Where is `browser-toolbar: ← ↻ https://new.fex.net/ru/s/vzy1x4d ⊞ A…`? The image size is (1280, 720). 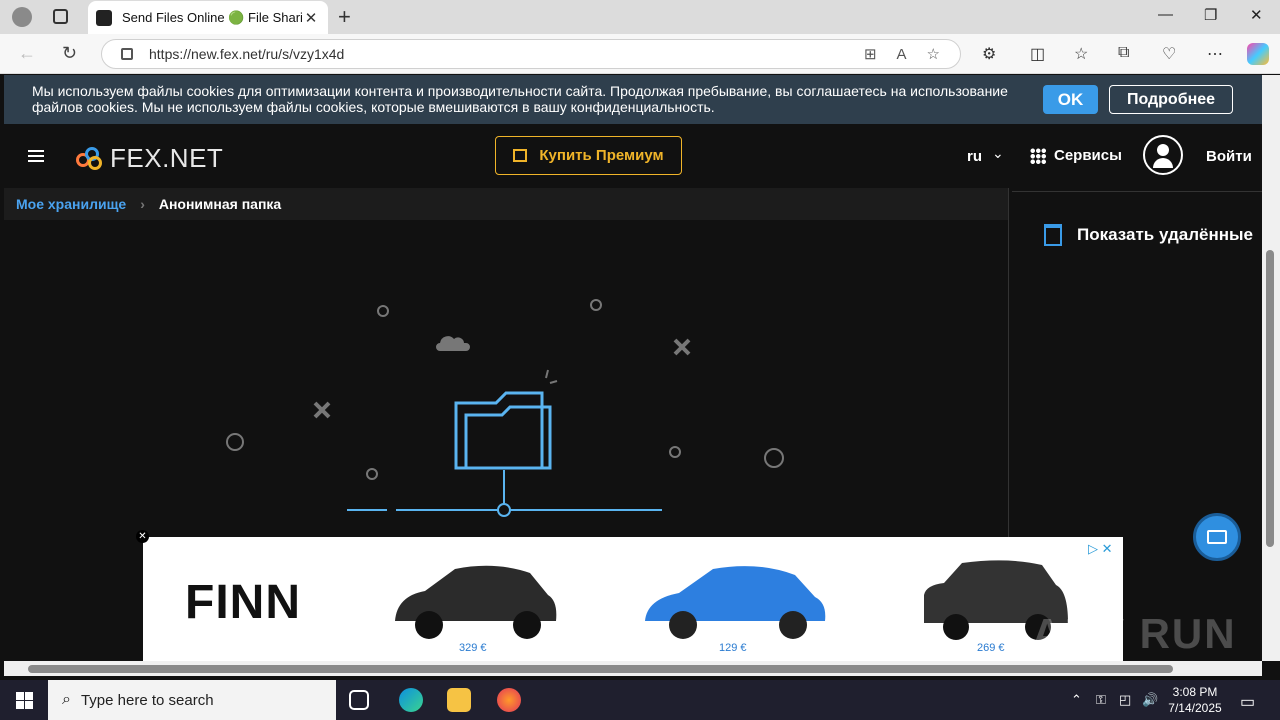 browser-toolbar: ← ↻ https://new.fex.net/ru/s/vzy1x4d ⊞ A… is located at coordinates (640, 54).